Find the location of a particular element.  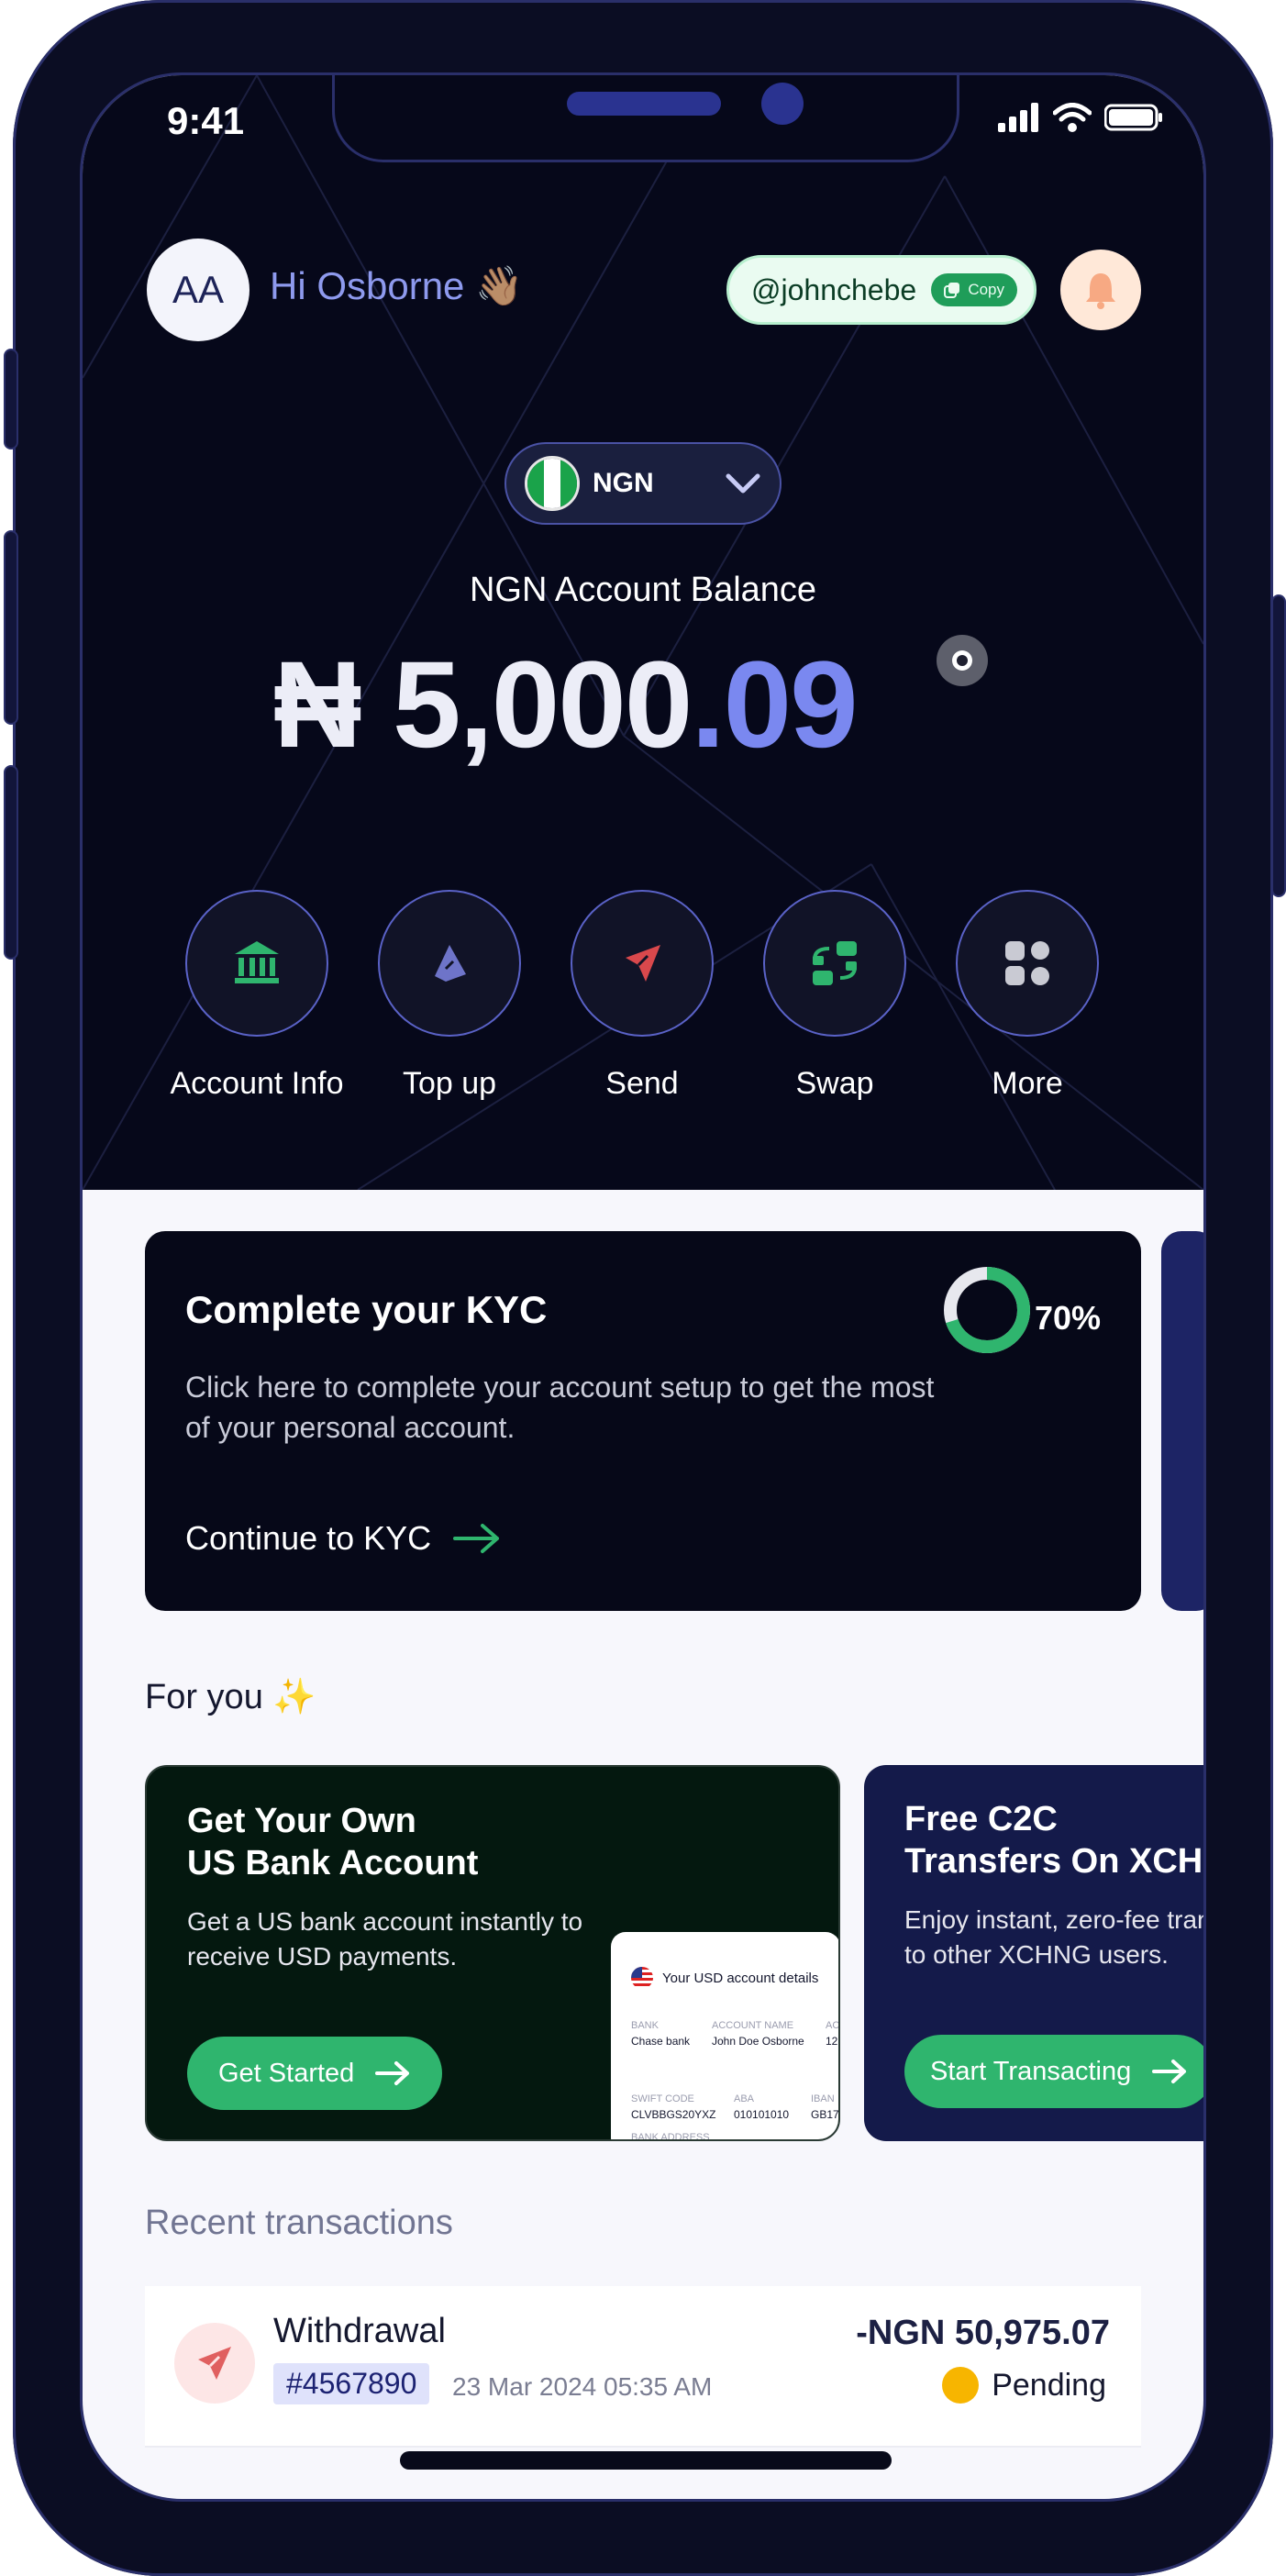

mini-label: IBAN is located at coordinates (823, 2098).